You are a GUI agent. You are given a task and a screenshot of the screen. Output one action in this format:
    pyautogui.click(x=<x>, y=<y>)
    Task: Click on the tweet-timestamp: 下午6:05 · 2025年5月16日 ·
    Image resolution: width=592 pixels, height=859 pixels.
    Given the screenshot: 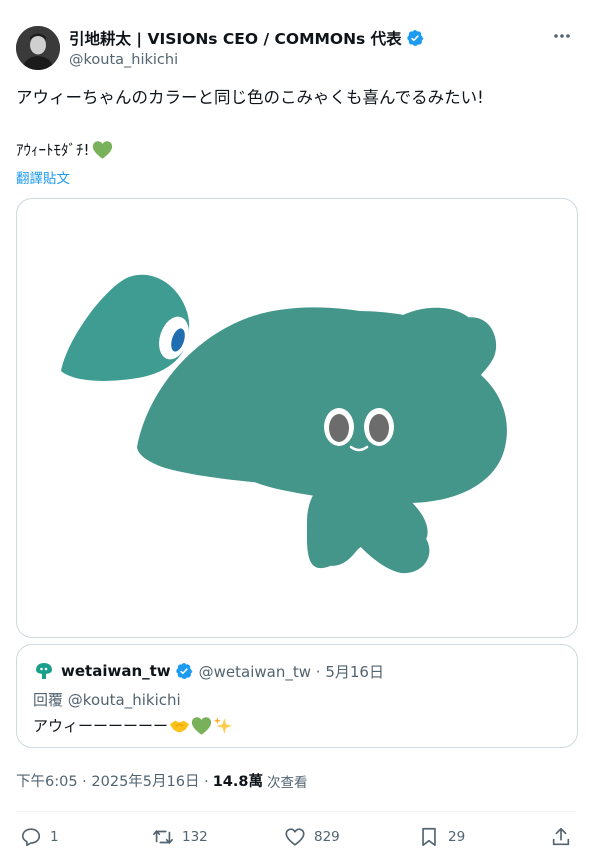 What is the action you would take?
    pyautogui.click(x=112, y=780)
    